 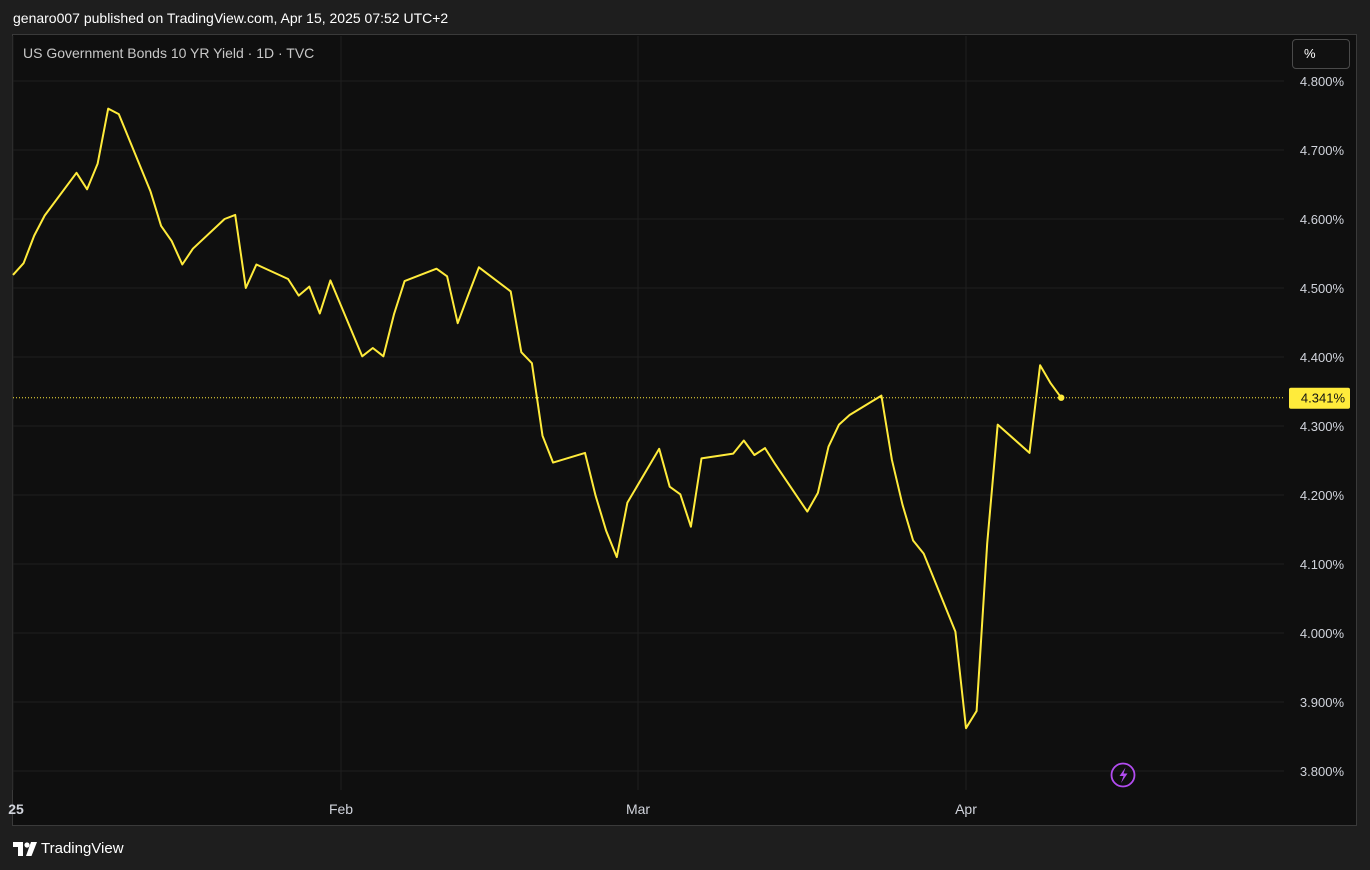 I want to click on price-tag-label: 4.341%, so click(x=1323, y=398).